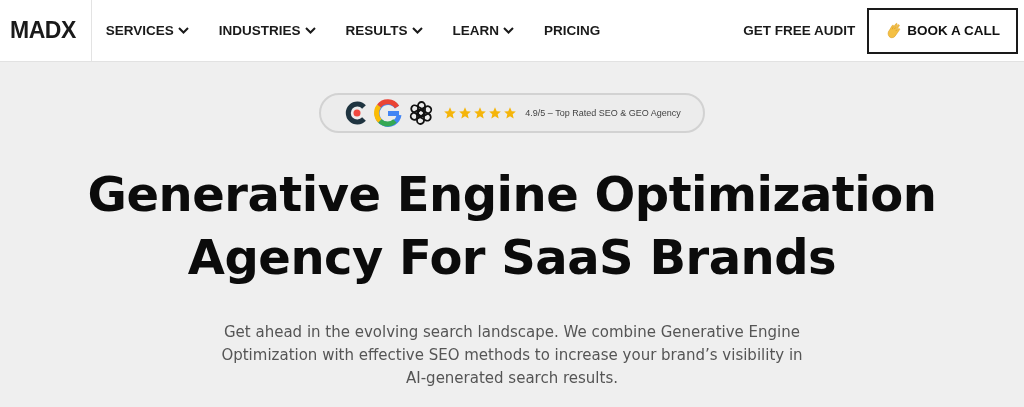 This screenshot has height=407, width=1024. Describe the element at coordinates (46, 30) in the screenshot. I see `logo: MADX` at that location.